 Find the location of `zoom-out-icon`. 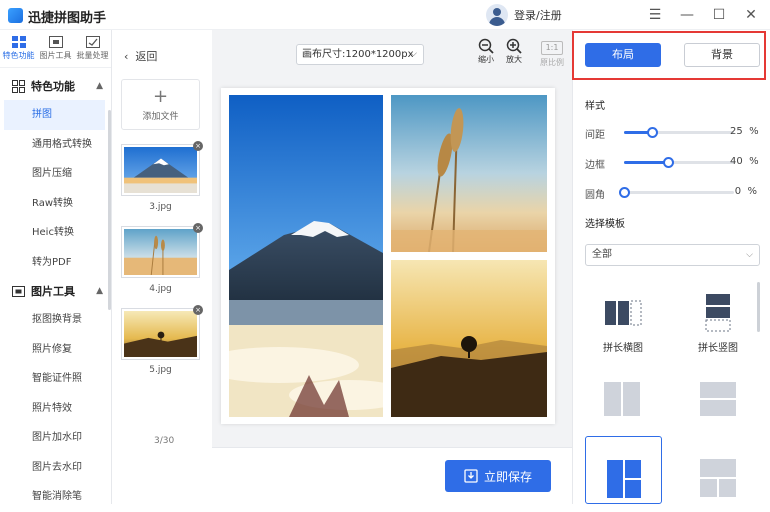

zoom-out-icon is located at coordinates (486, 46).